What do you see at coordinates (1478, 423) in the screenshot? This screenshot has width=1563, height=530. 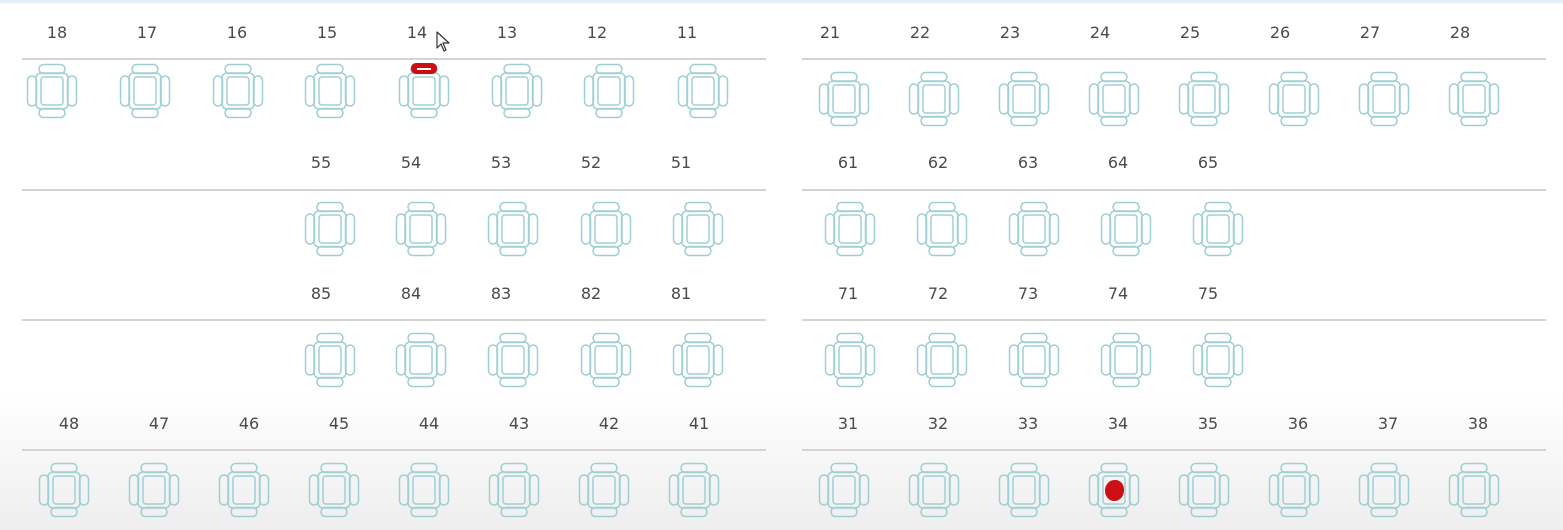 I see `tooth-number-label: 38` at bounding box center [1478, 423].